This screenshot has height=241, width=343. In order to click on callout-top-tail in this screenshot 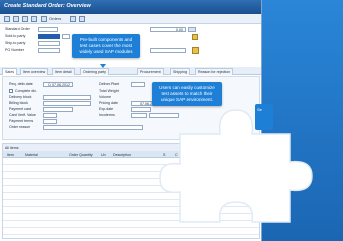, I will do `click(103, 66)`.